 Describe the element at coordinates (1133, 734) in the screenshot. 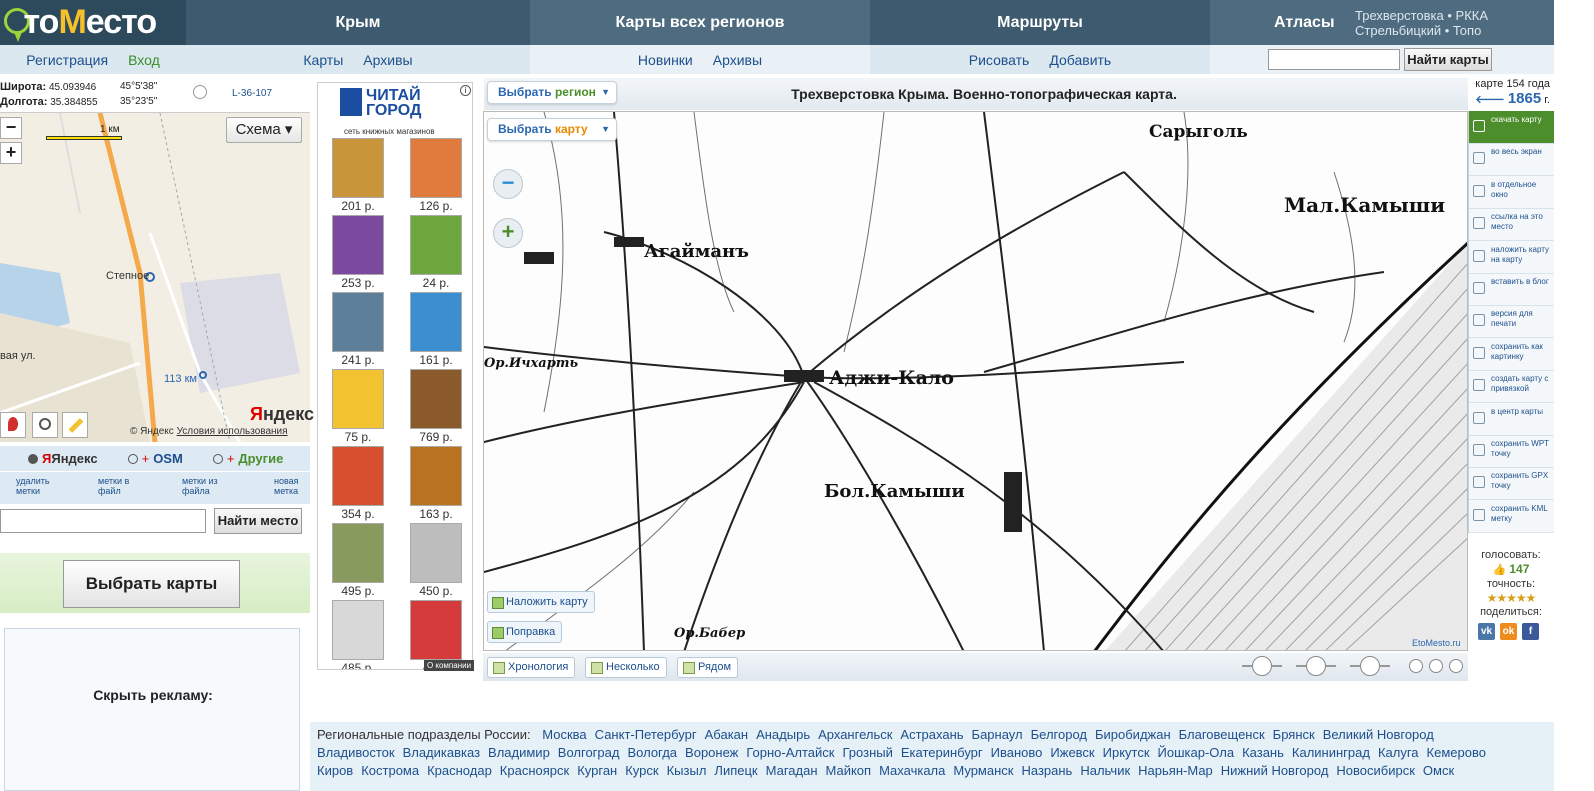

I see `region-link: Биробиджан` at that location.